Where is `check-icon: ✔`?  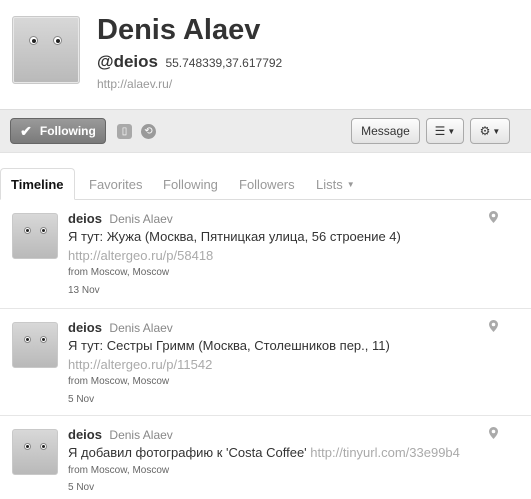 check-icon: ✔ is located at coordinates (26, 130).